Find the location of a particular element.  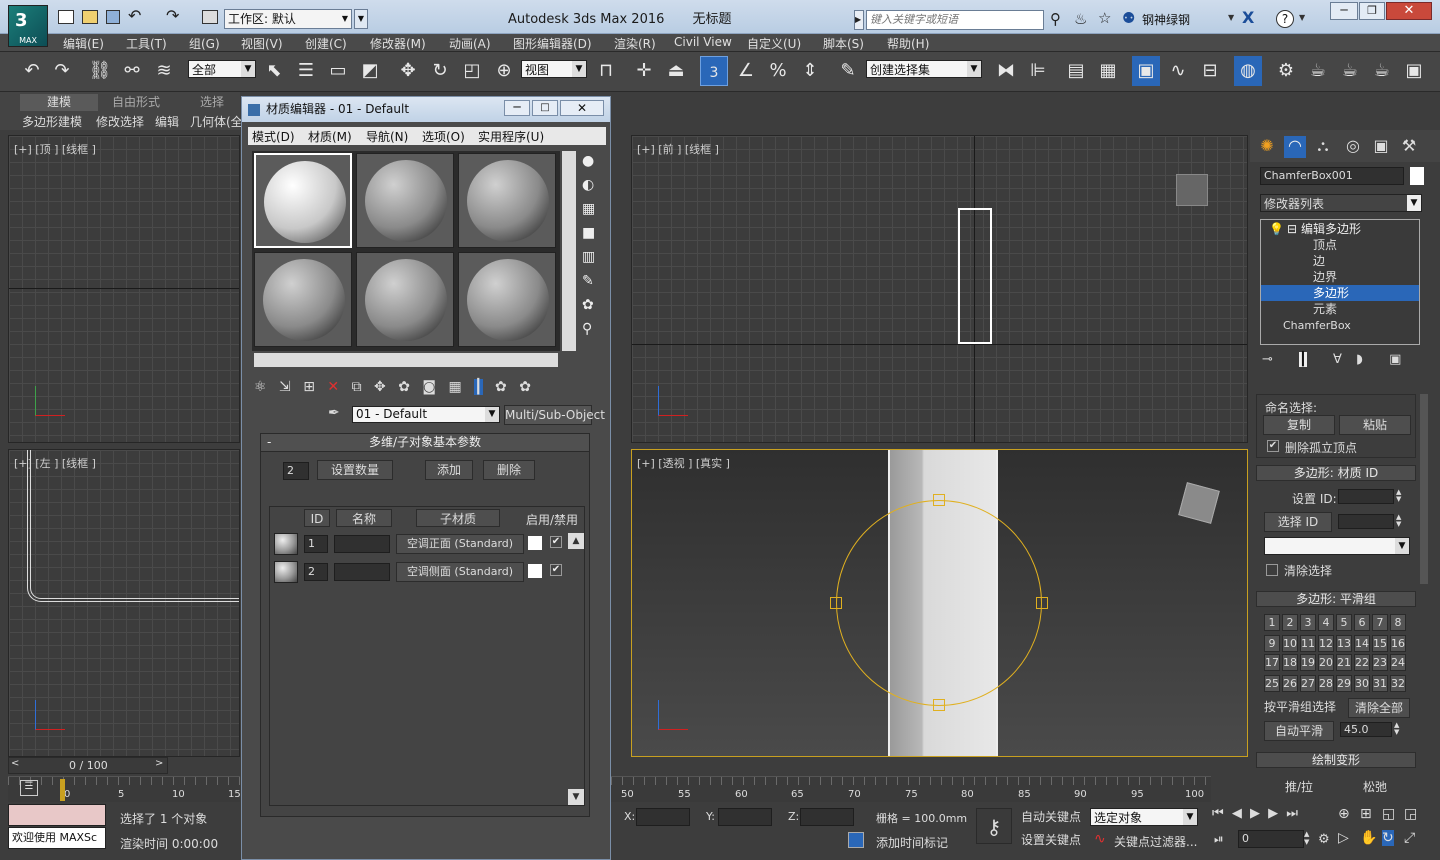

time-tag-icon is located at coordinates (856, 840).